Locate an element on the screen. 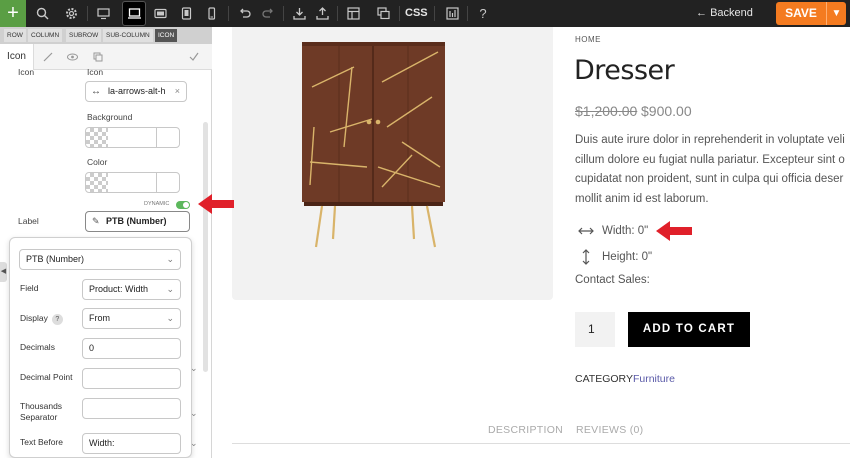 This screenshot has width=850, height=458. dynamic-toggle is located at coordinates (183, 205).